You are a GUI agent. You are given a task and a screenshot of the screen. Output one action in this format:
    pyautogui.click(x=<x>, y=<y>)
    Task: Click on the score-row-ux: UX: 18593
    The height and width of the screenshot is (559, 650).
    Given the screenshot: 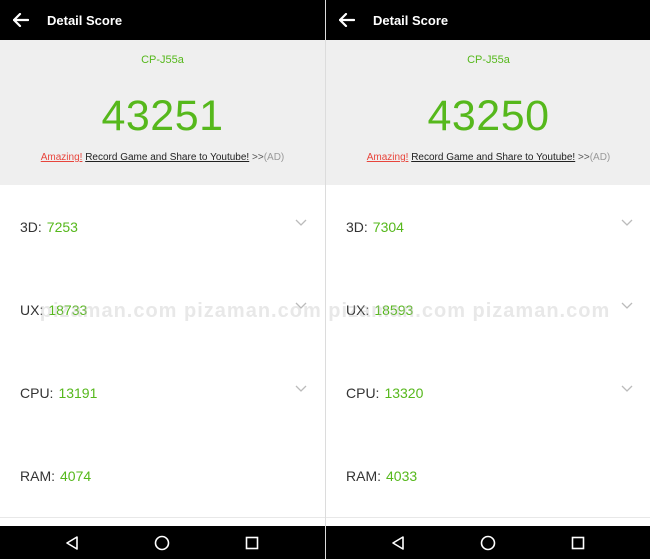 What is the action you would take?
    pyautogui.click(x=488, y=310)
    